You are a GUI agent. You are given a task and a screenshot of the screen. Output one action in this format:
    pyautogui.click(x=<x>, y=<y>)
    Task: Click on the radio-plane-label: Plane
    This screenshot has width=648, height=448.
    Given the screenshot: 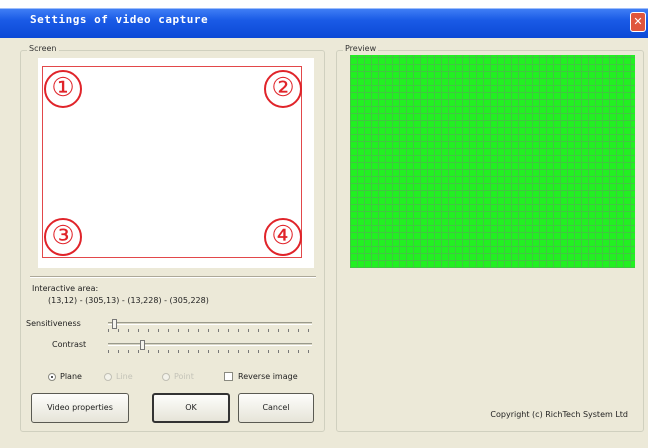 What is the action you would take?
    pyautogui.click(x=71, y=376)
    